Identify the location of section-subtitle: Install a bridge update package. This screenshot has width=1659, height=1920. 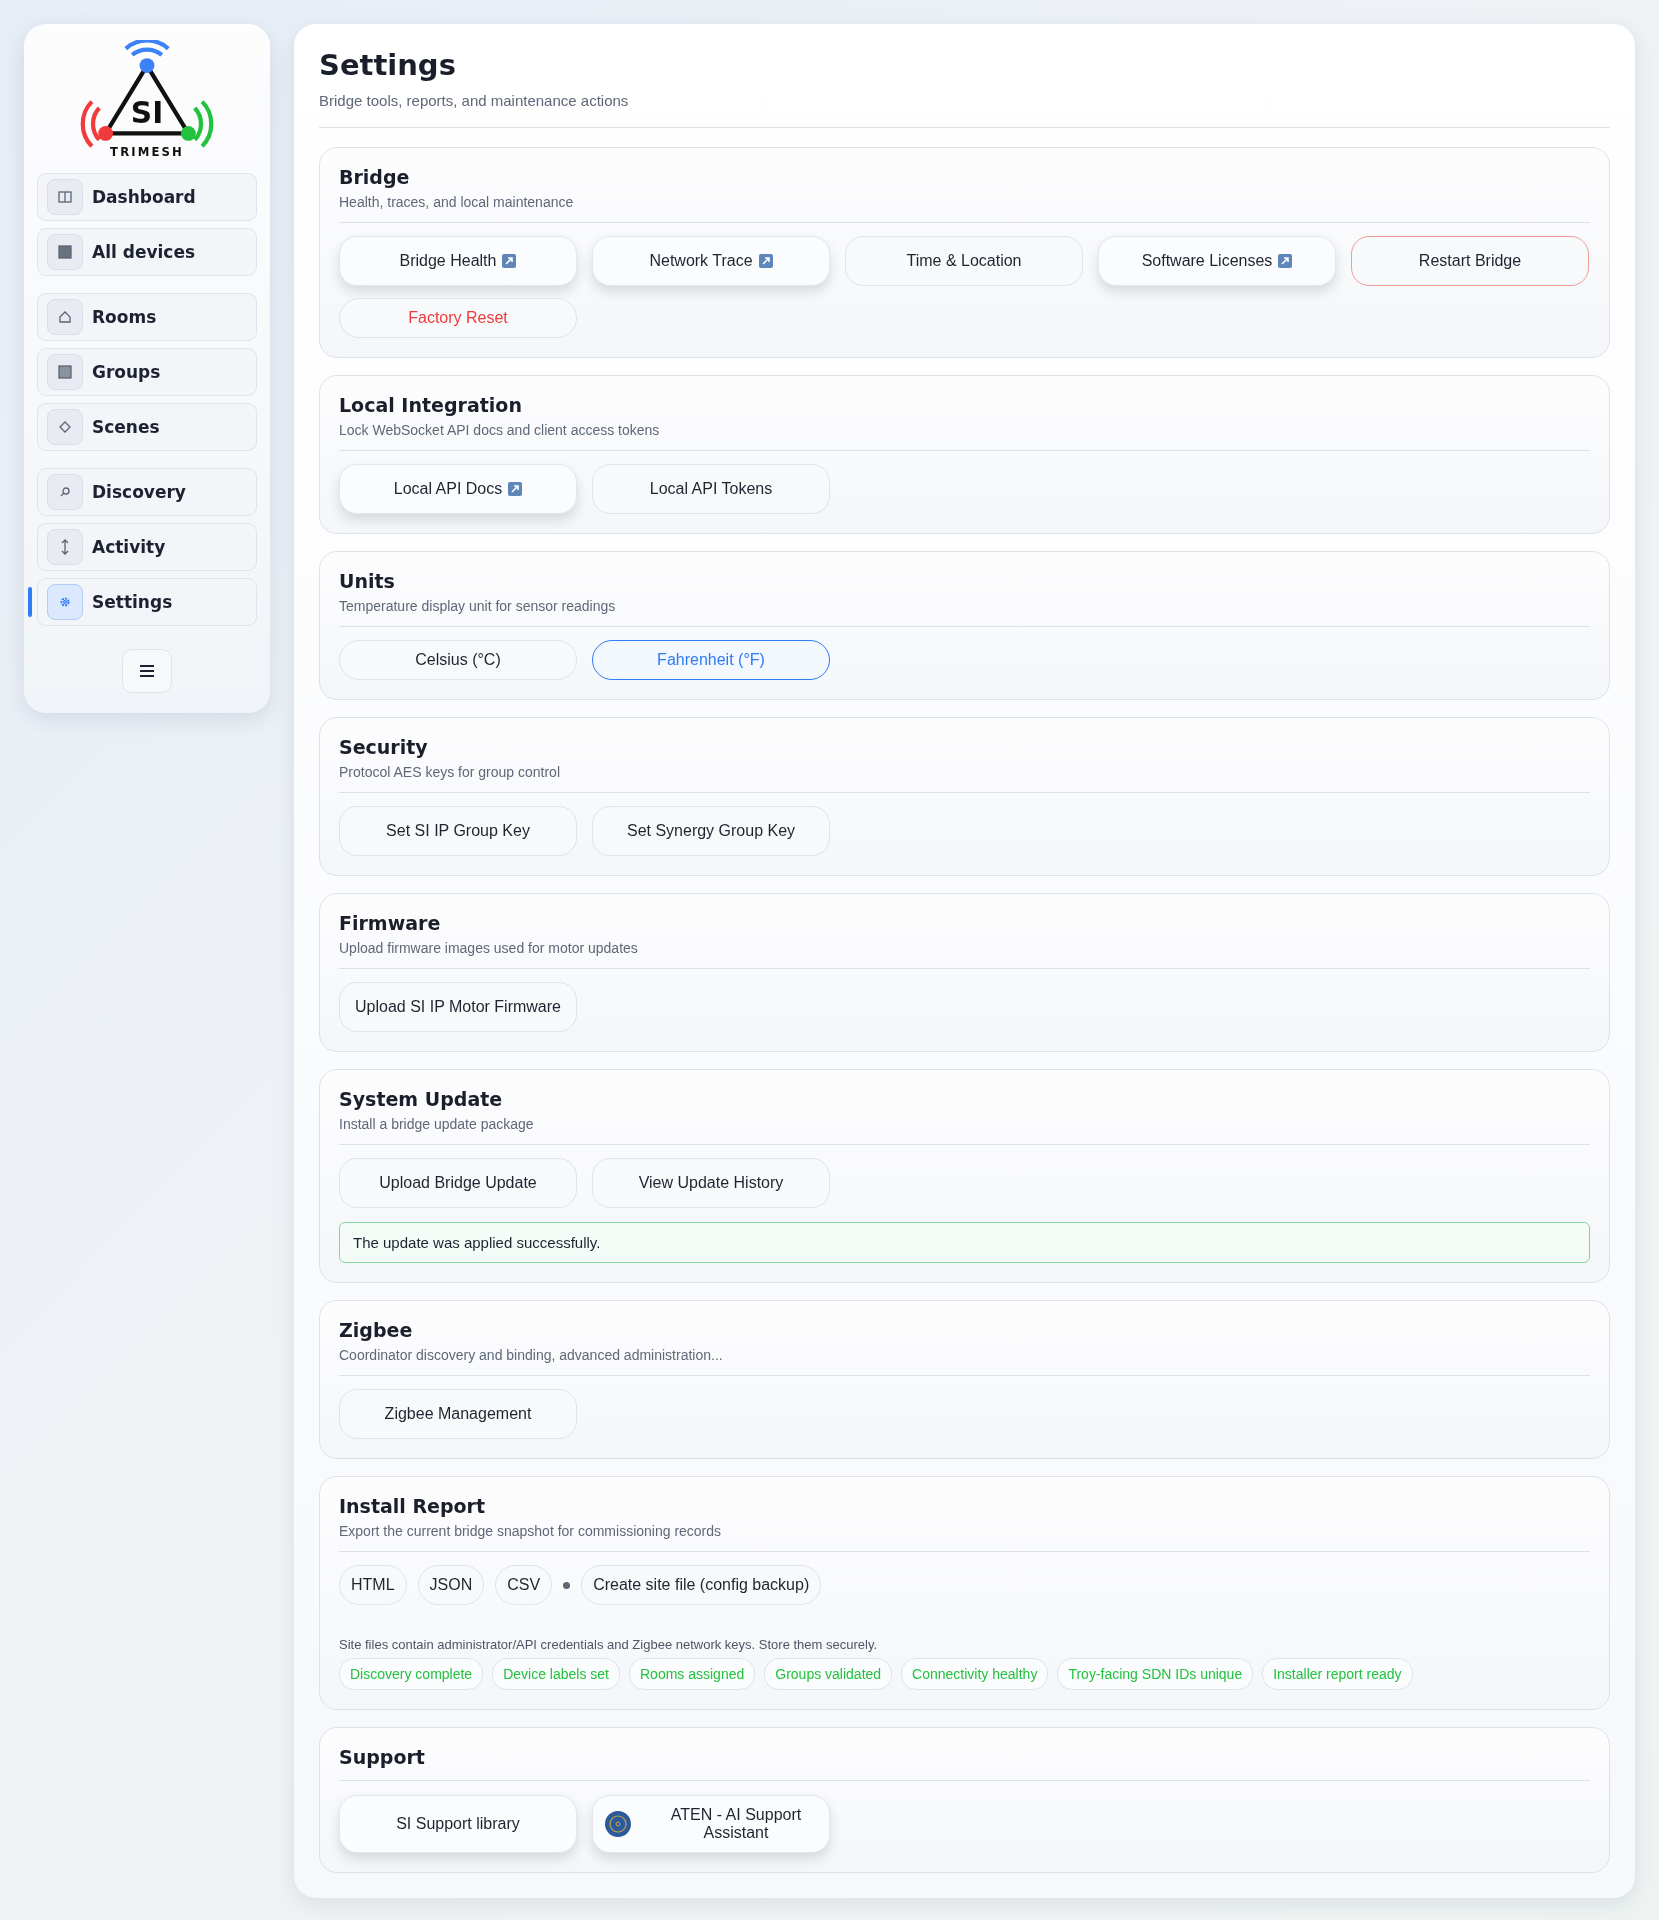
(437, 1124).